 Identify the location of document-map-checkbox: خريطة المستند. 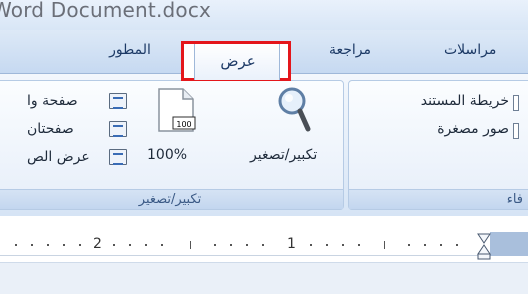
(434, 104).